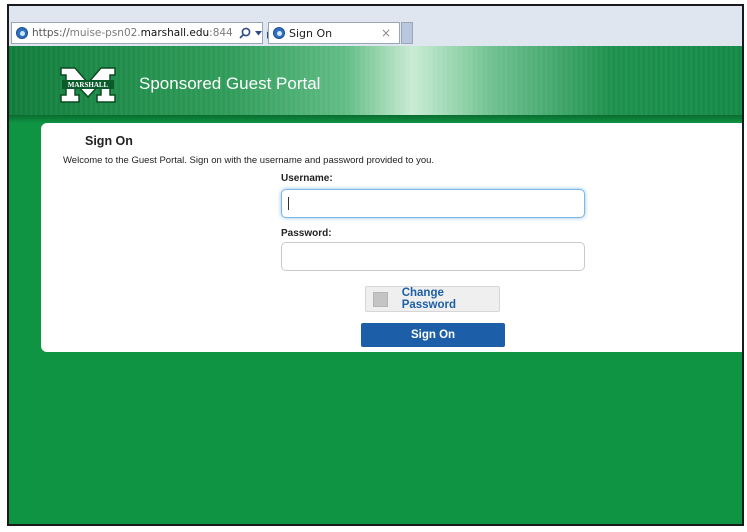 Image resolution: width=747 pixels, height=532 pixels. Describe the element at coordinates (22, 33) in the screenshot. I see `browser-page-icon` at that location.